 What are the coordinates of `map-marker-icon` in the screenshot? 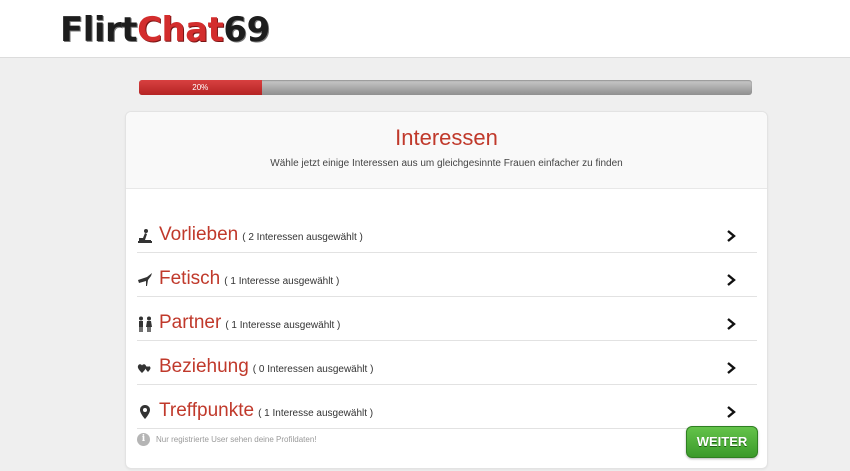 It's located at (145, 412).